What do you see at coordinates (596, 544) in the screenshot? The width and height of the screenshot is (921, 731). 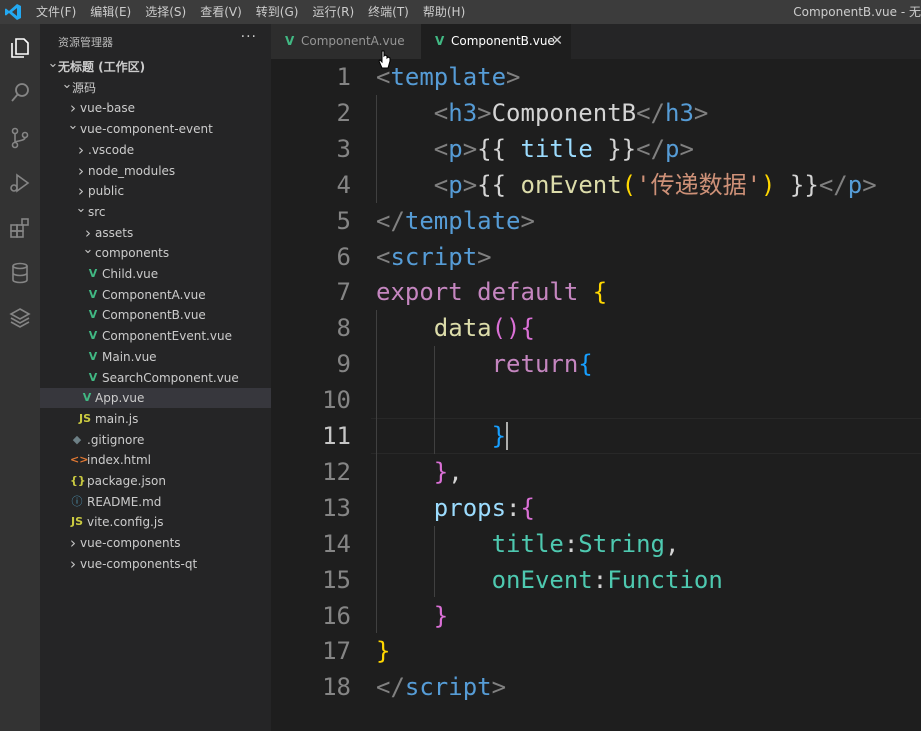 I see `code-line: 14 title:String,` at bounding box center [596, 544].